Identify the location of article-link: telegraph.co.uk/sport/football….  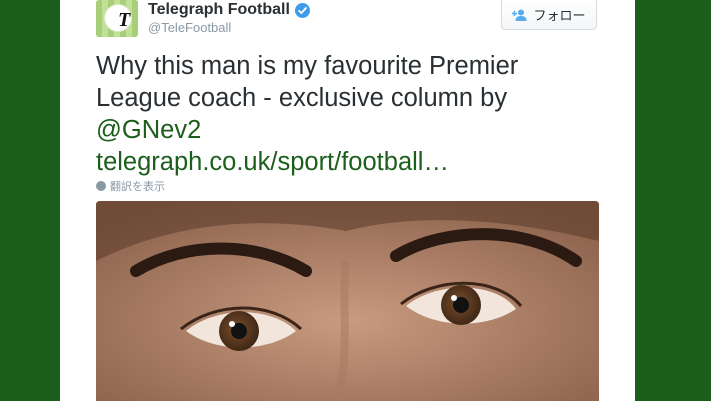
(272, 162).